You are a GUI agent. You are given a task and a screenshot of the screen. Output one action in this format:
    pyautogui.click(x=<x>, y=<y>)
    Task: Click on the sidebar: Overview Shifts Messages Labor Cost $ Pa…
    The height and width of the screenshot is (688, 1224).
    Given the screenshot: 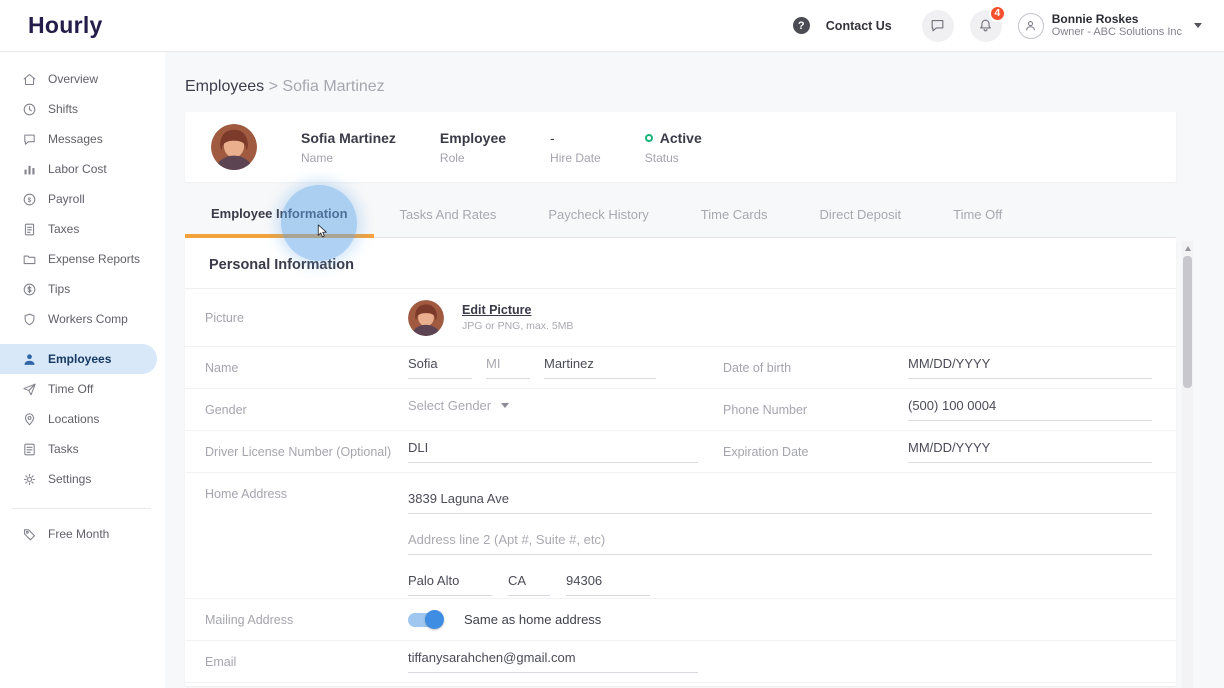 What is the action you would take?
    pyautogui.click(x=82, y=370)
    